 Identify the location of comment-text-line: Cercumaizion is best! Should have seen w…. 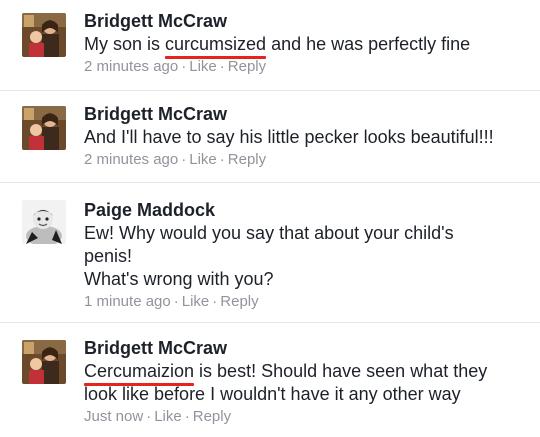
(307, 373).